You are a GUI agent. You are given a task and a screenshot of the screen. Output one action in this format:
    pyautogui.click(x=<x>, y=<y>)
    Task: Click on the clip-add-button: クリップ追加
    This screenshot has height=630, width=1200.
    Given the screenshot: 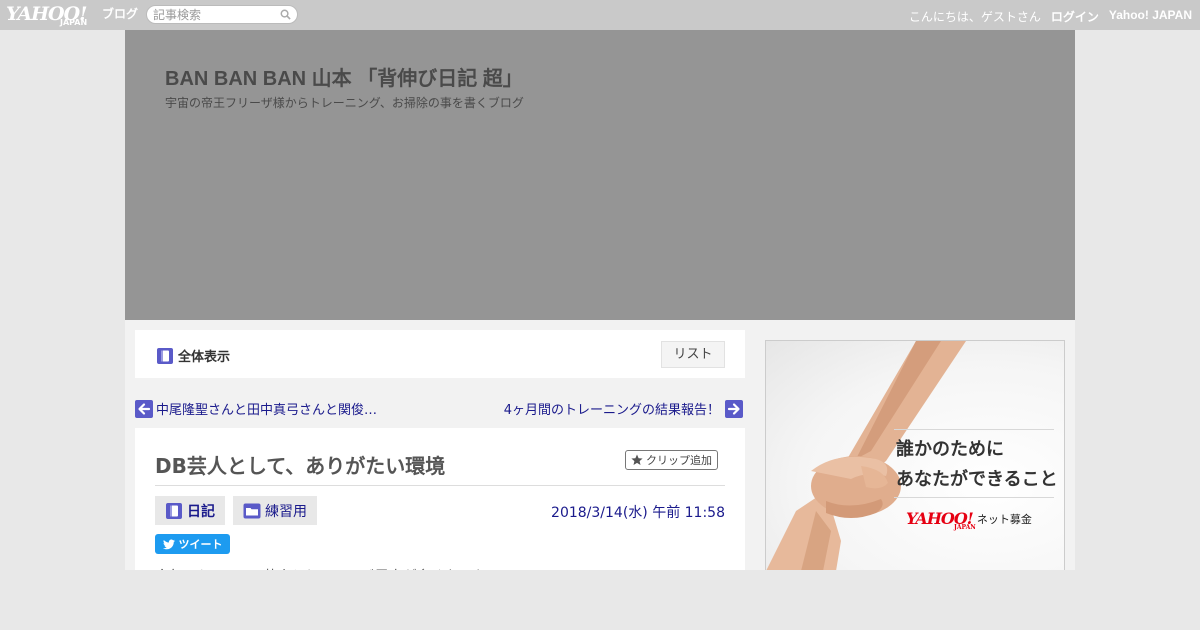 What is the action you would take?
    pyautogui.click(x=671, y=460)
    